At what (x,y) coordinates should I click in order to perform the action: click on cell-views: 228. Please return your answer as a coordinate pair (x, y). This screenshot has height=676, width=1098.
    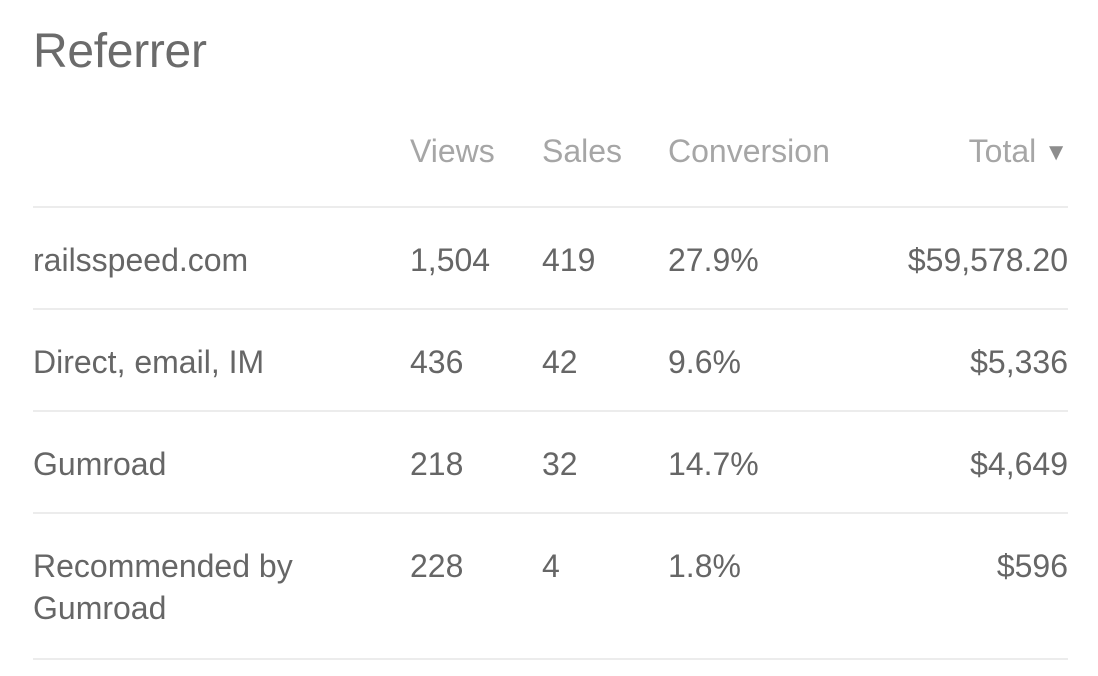
    Looking at the image, I should click on (476, 586).